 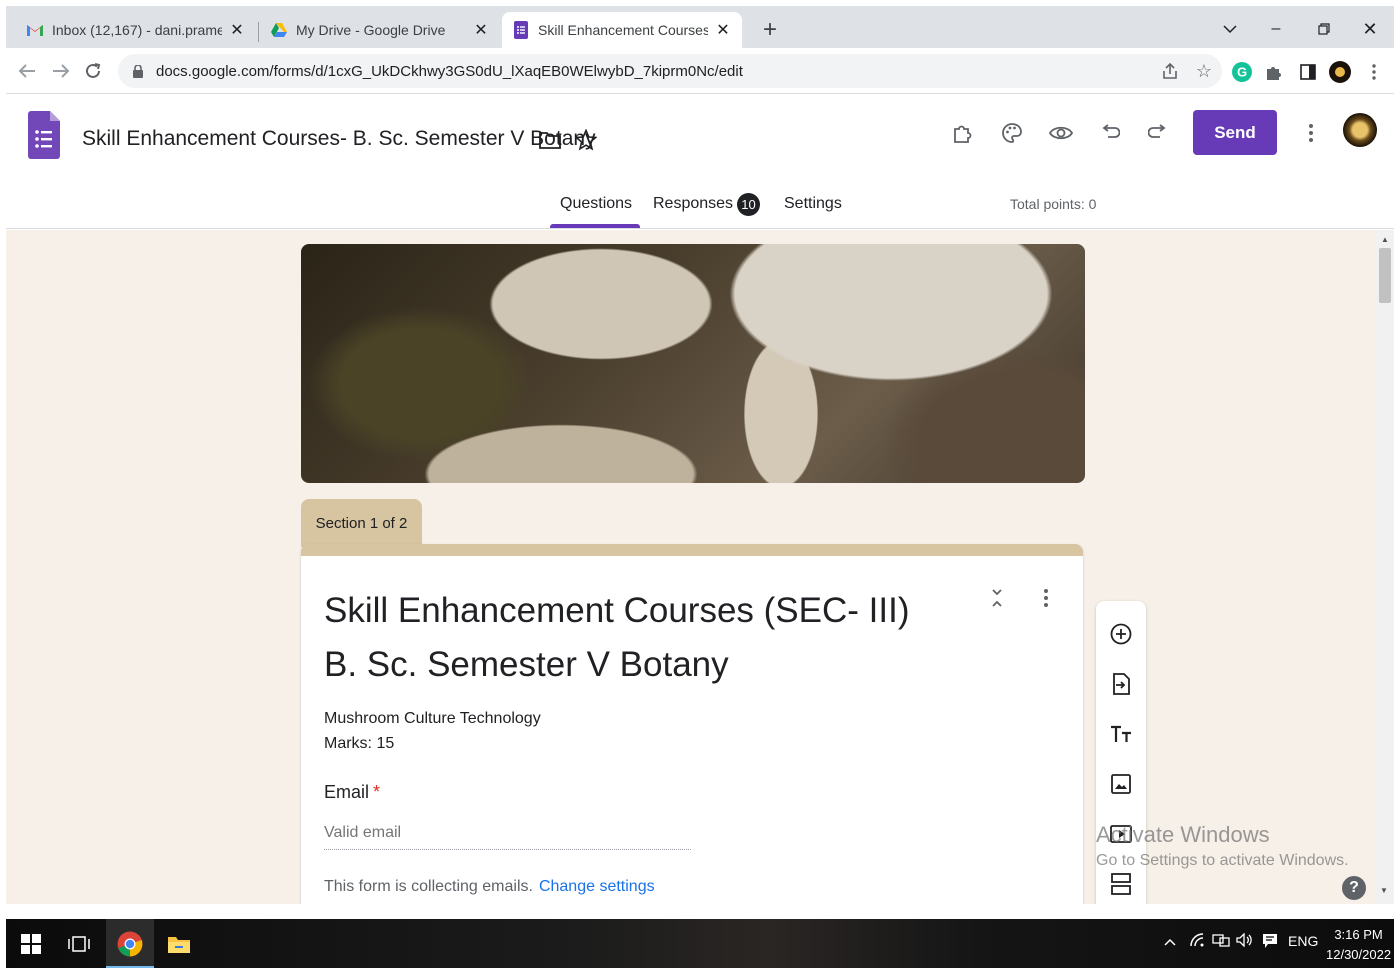 I want to click on tab-drive: My Drive - Google Drive ✕, so click(x=380, y=30).